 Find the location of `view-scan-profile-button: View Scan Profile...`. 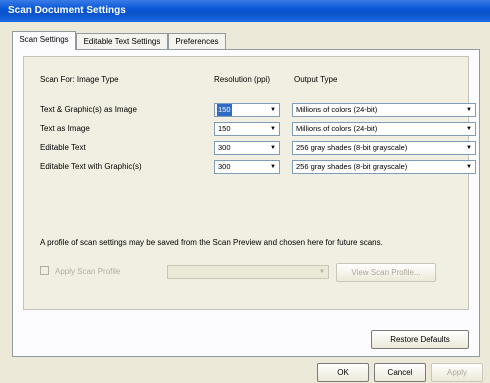

view-scan-profile-button: View Scan Profile... is located at coordinates (386, 272).